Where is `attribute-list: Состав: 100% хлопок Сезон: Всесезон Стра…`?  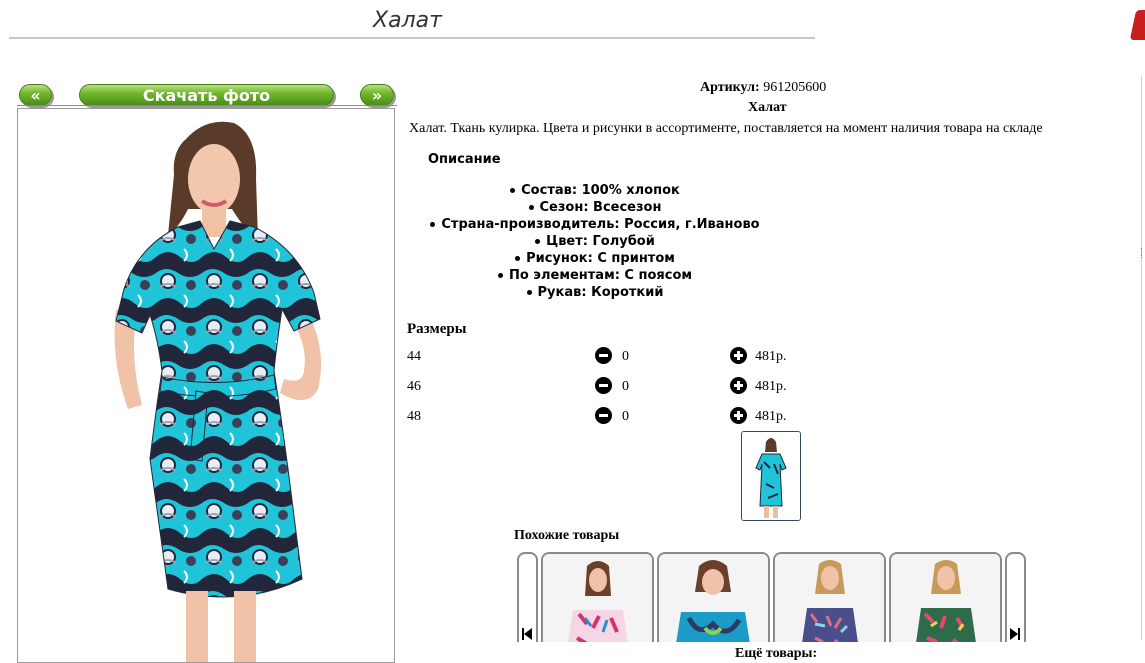
attribute-list: Состав: 100% хлопок Сезон: Всесезон Стра… is located at coordinates (595, 241).